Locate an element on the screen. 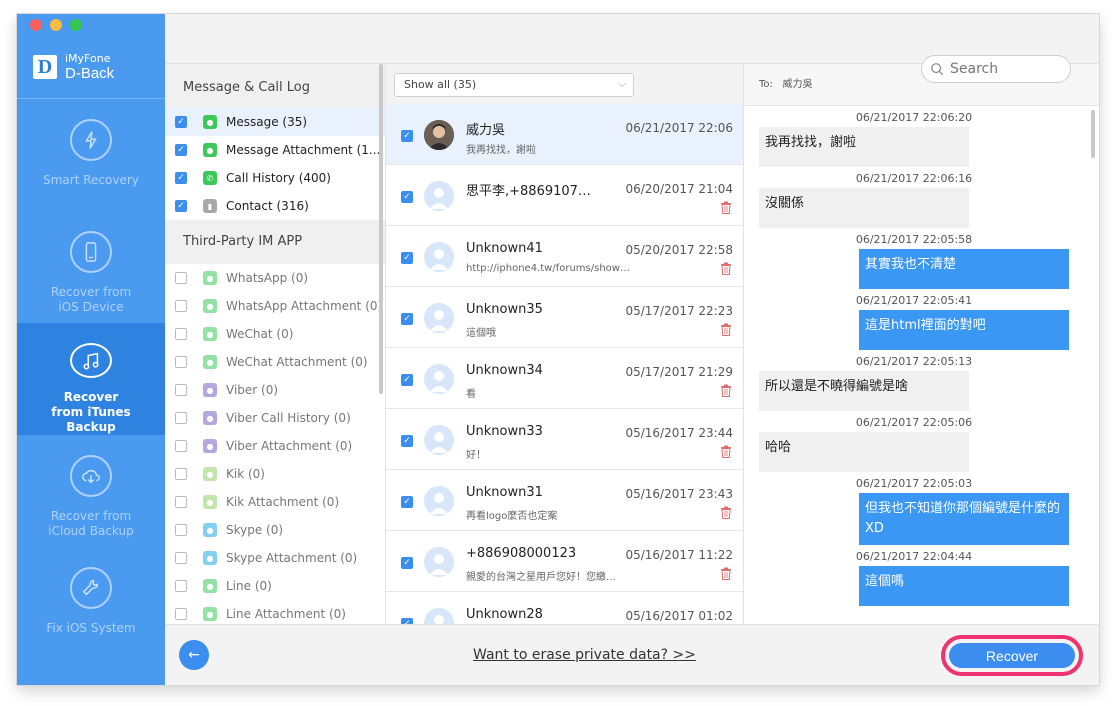 This screenshot has height=706, width=1116. message-date: 06/21/2017 22:06 is located at coordinates (679, 128).